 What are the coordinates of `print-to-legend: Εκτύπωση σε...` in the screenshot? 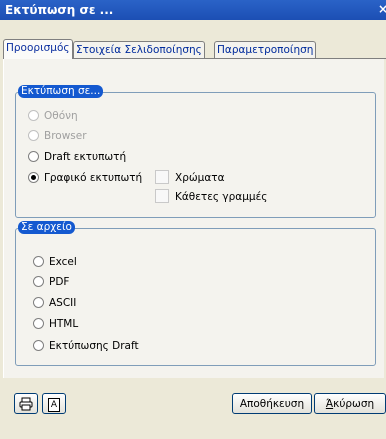 It's located at (61, 91).